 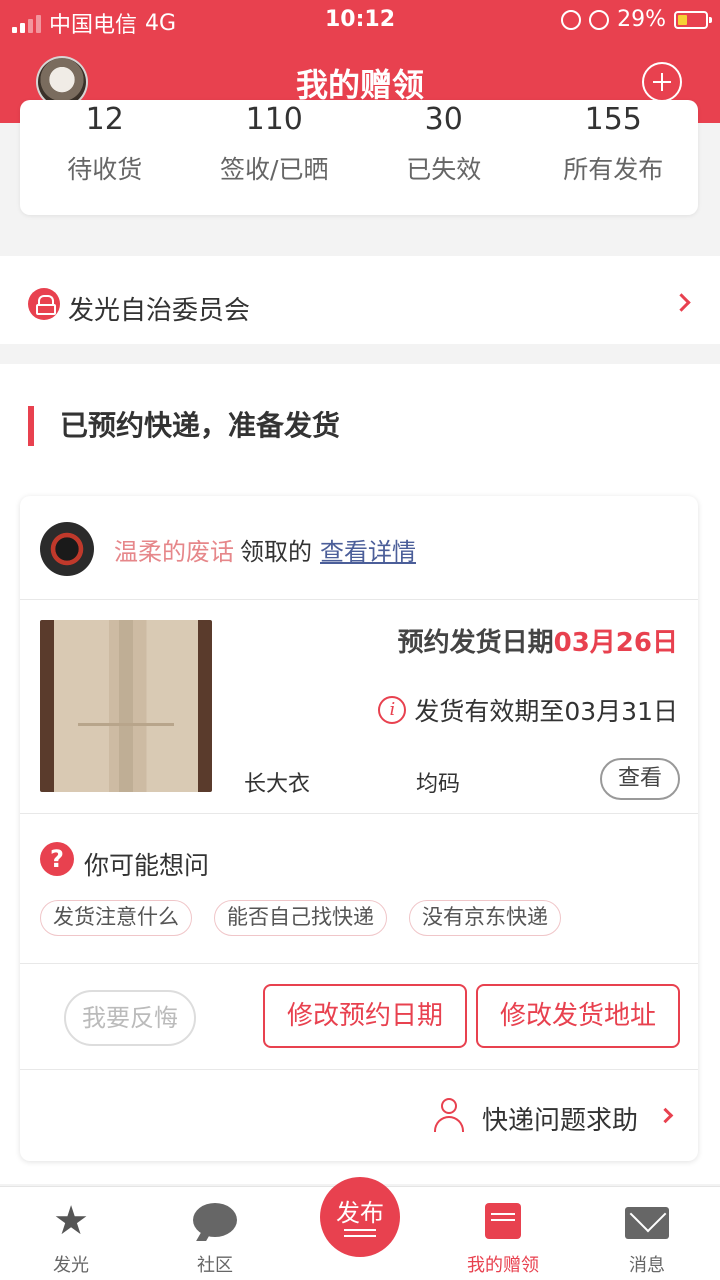 I want to click on stats-card: 12 待收货 110 签收/已晒 30 已失效 155 所有发布, so click(x=359, y=157).